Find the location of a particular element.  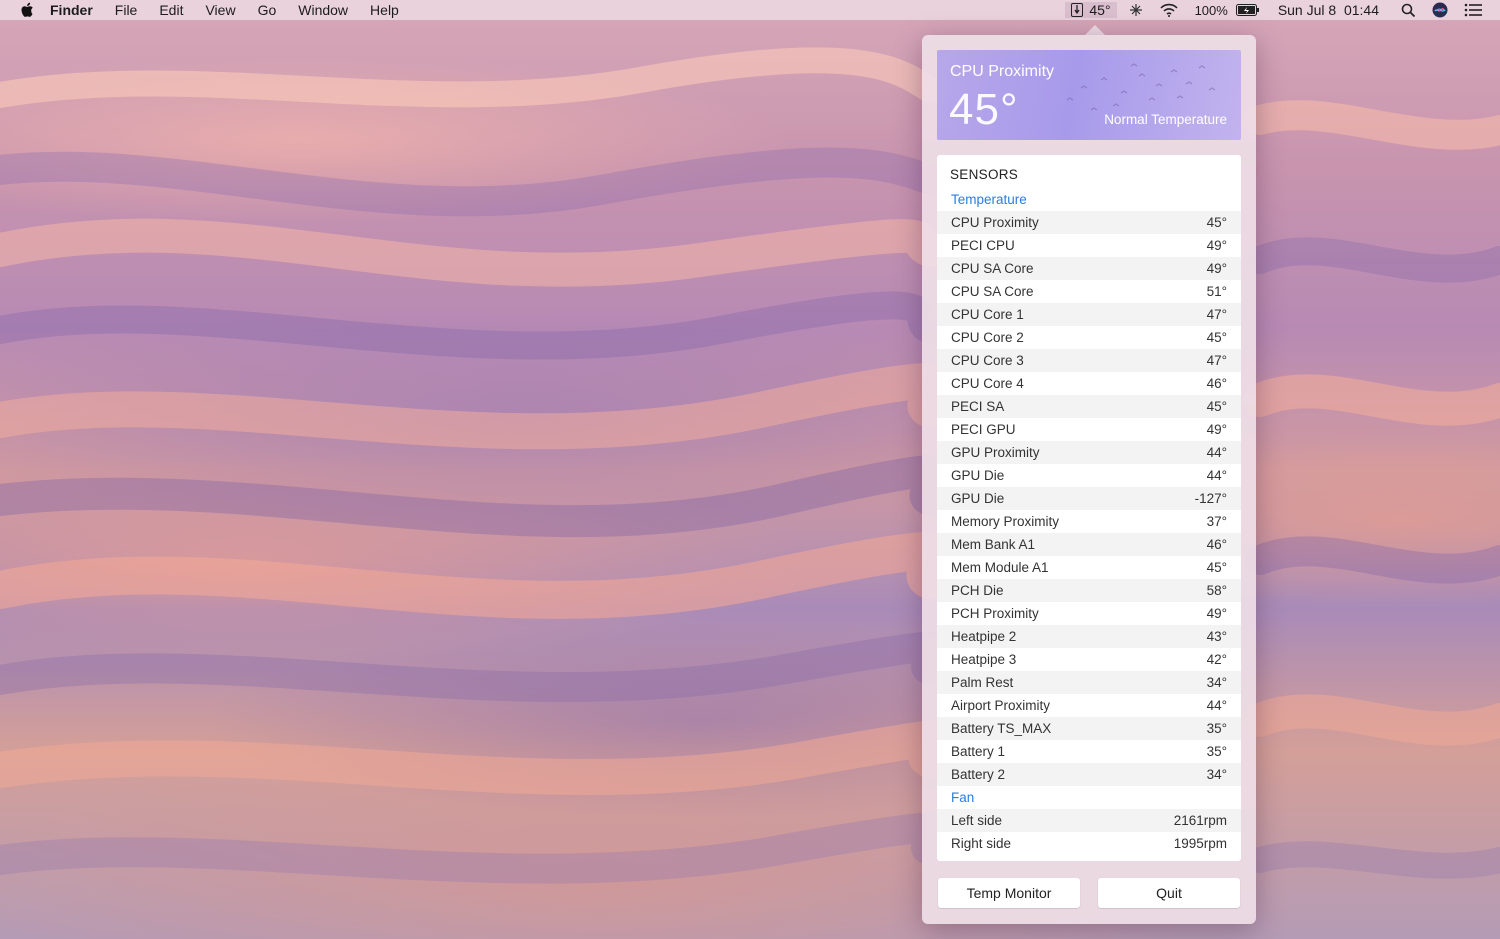

sensor-row: PECI CPU 49° is located at coordinates (1089, 245).